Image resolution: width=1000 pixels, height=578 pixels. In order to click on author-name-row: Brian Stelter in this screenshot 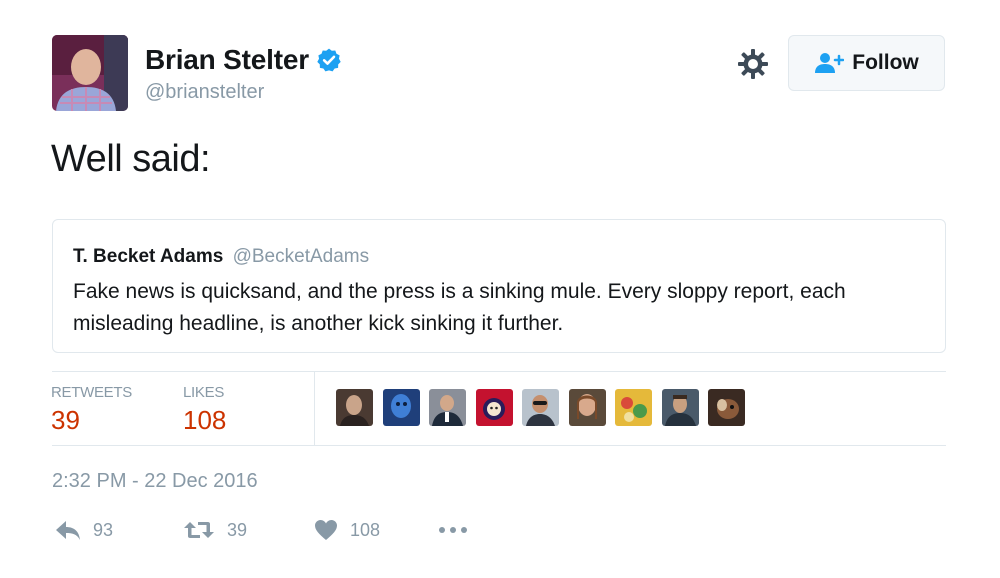, I will do `click(243, 60)`.